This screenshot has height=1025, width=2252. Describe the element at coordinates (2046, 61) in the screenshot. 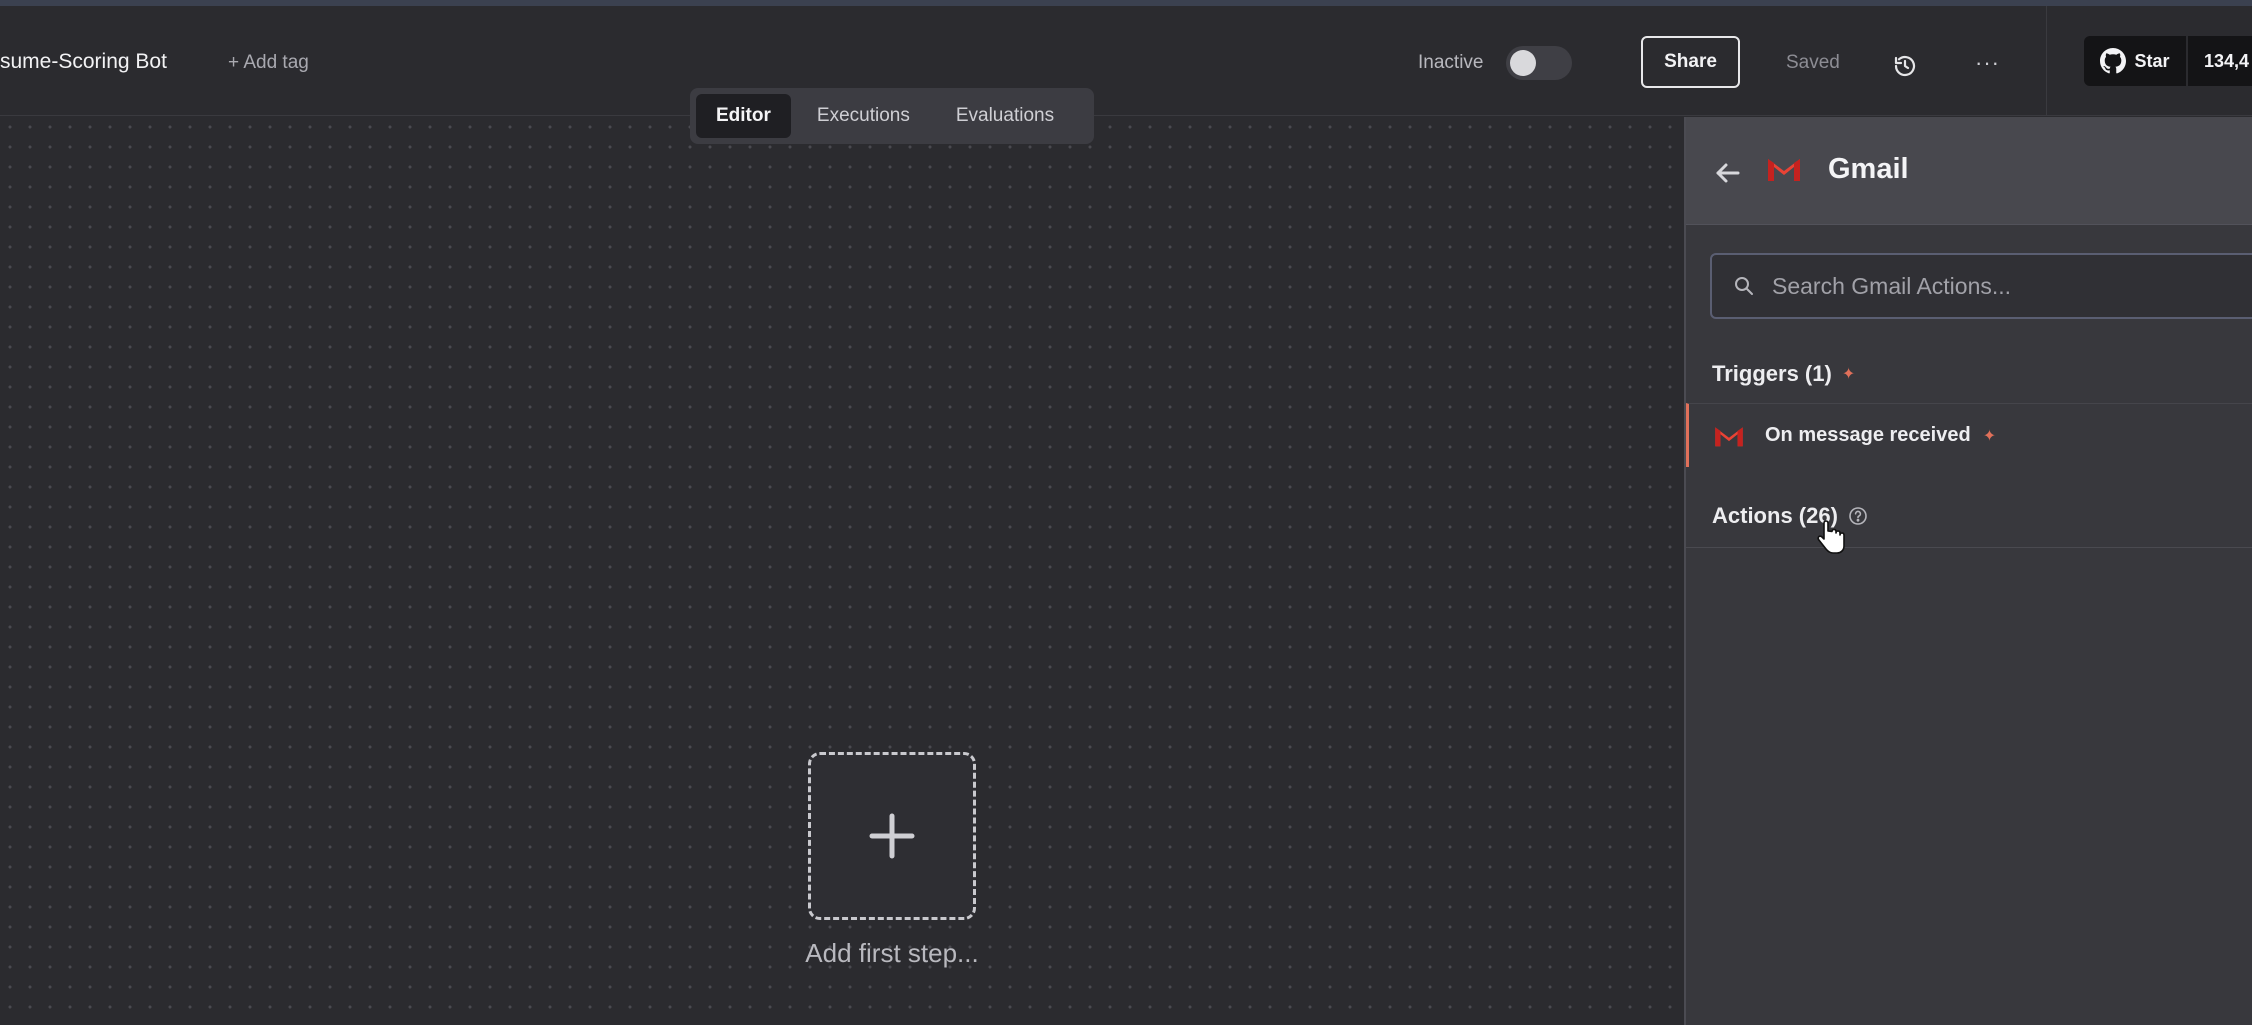

I see `header-divider` at that location.